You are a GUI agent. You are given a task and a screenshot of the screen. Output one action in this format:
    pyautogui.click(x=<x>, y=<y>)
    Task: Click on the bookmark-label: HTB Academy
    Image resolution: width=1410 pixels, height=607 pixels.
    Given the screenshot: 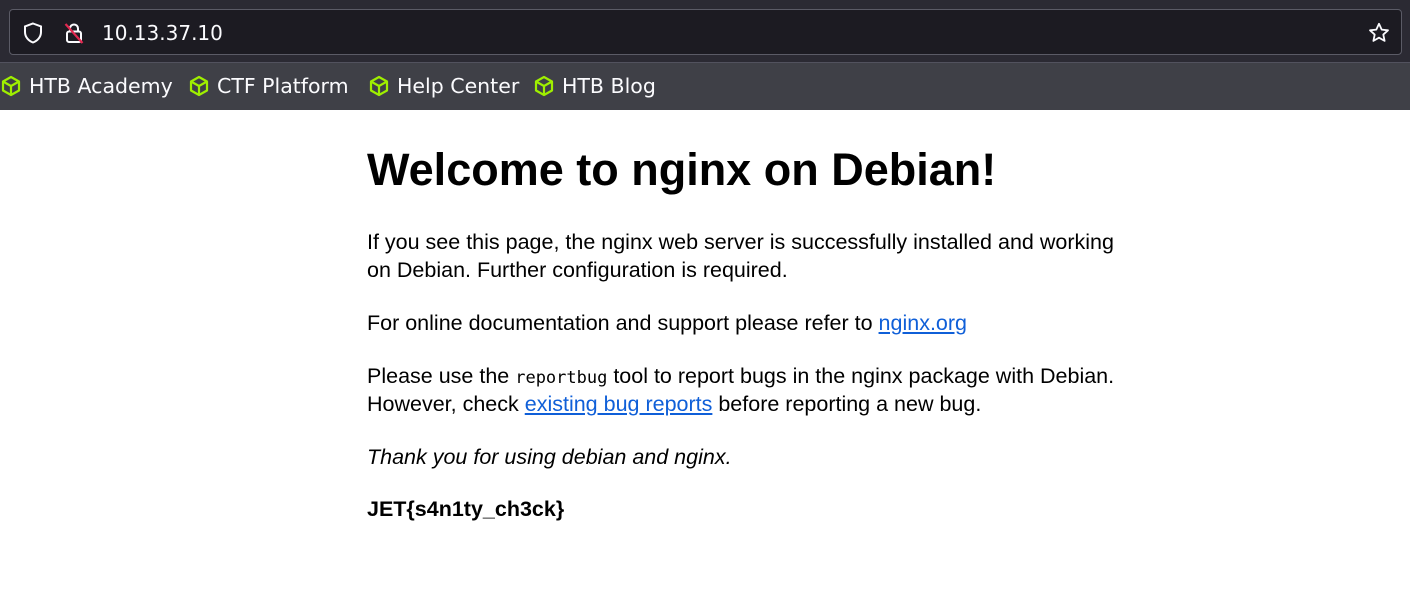 What is the action you would take?
    pyautogui.click(x=101, y=86)
    